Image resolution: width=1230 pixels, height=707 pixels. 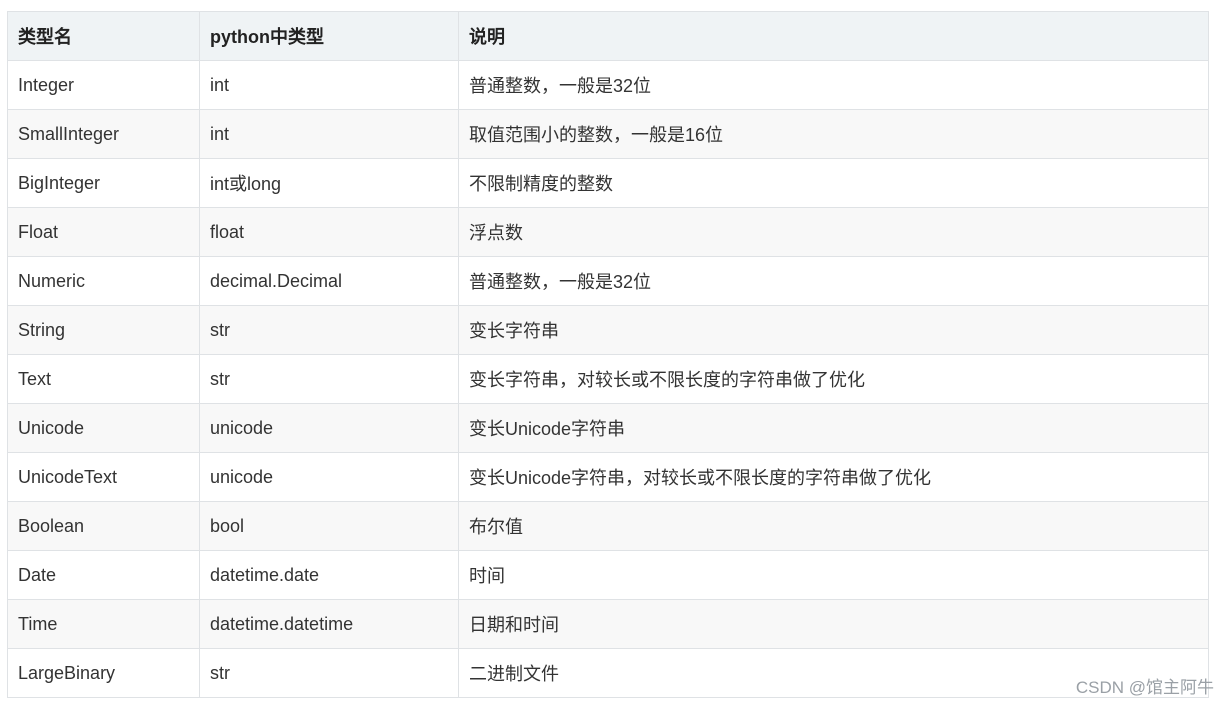 I want to click on cell-description: 变长字符串, so click(x=833, y=330).